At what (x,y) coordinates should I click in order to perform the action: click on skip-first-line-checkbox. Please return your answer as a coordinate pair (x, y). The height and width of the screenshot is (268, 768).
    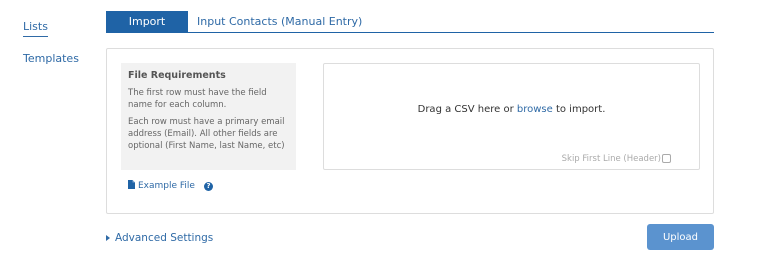
    Looking at the image, I should click on (666, 158).